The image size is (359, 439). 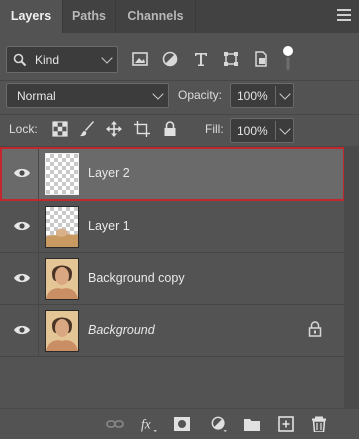 What do you see at coordinates (31, 16) in the screenshot?
I see `tab-layers: Layers` at bounding box center [31, 16].